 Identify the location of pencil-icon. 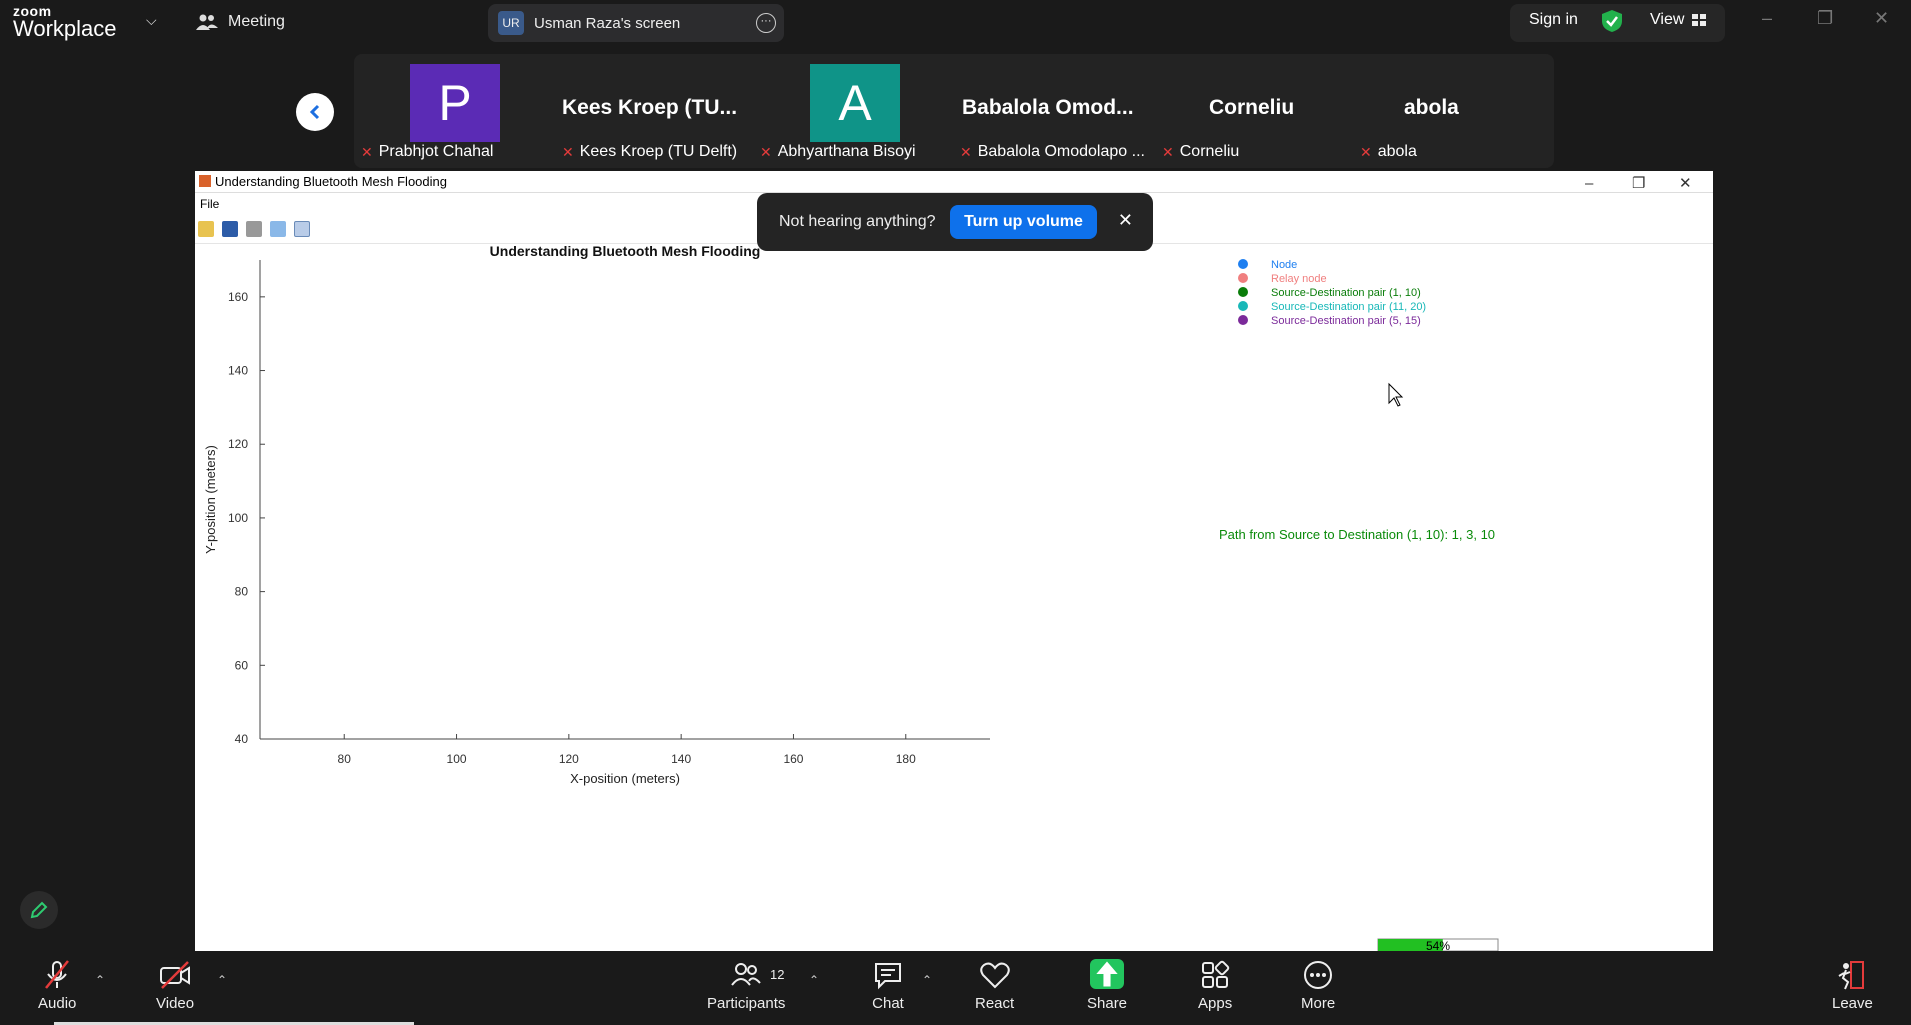
(39, 910).